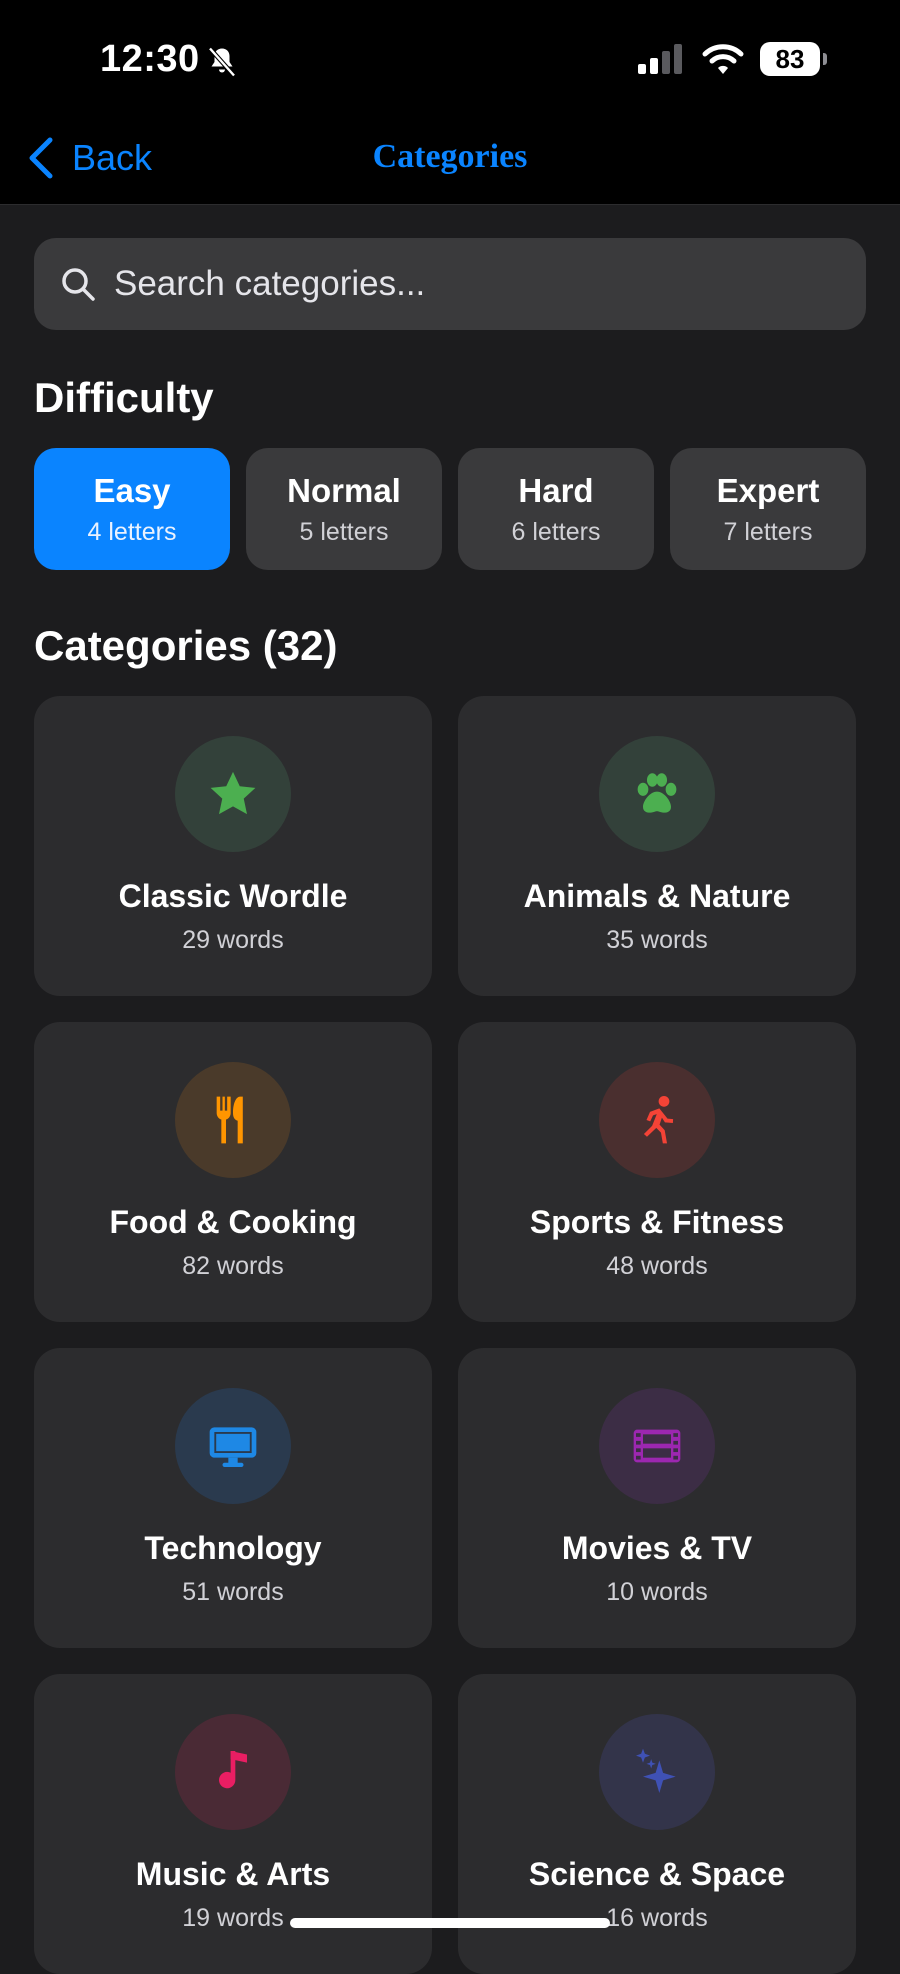  Describe the element at coordinates (233, 1222) in the screenshot. I see `category-name: Food & Cooking` at that location.